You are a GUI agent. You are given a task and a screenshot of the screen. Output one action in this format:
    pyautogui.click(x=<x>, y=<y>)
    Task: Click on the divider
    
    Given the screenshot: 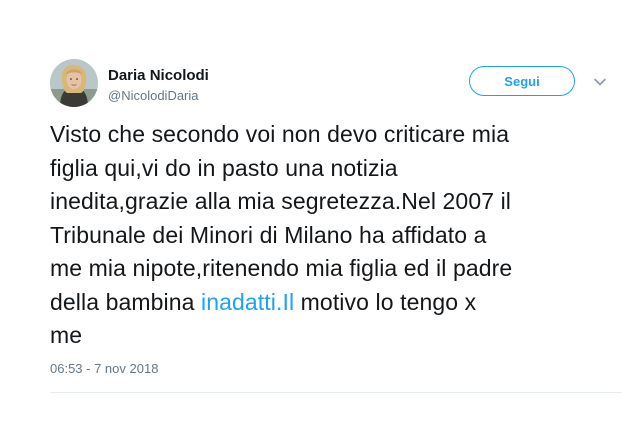 What is the action you would take?
    pyautogui.click(x=336, y=392)
    